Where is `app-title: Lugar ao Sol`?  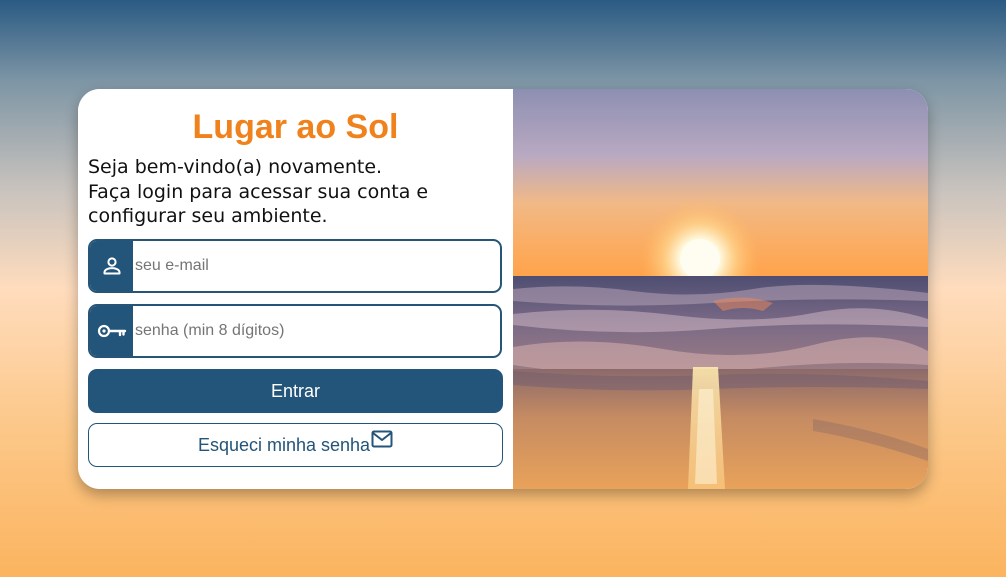 app-title: Lugar ao Sol is located at coordinates (295, 127).